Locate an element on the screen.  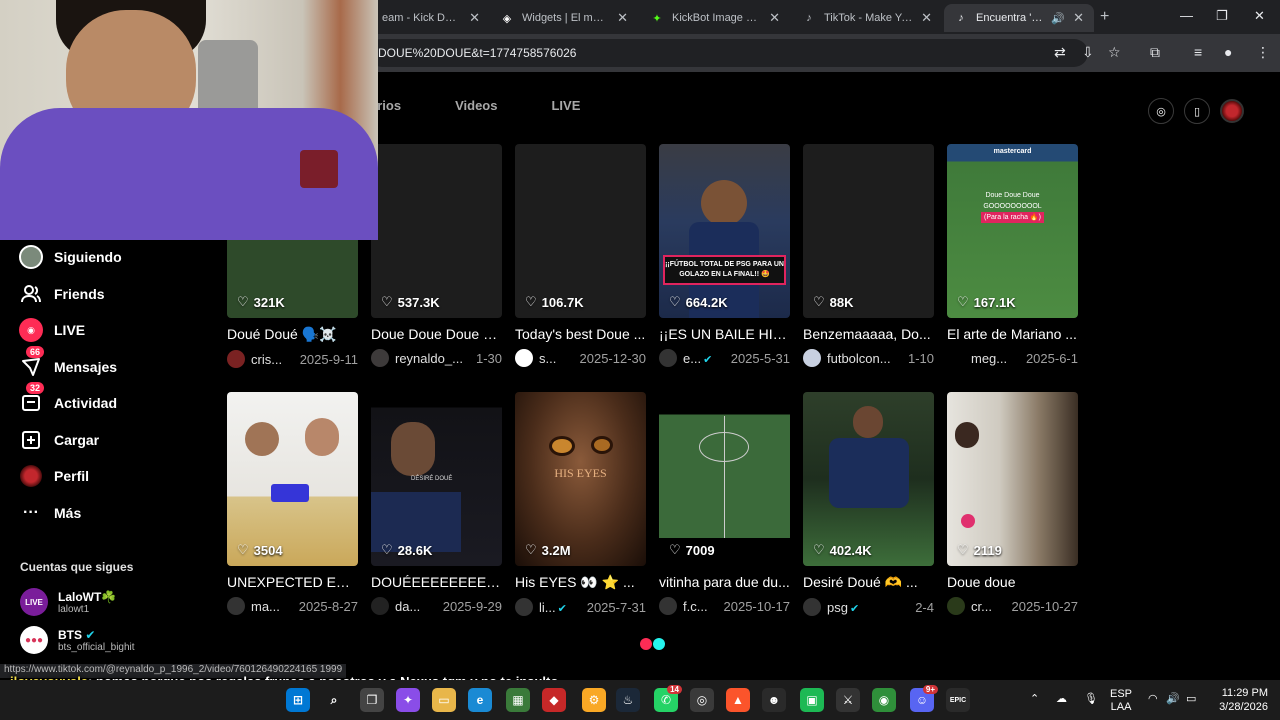
edge-icon: e is located at coordinates (480, 700).